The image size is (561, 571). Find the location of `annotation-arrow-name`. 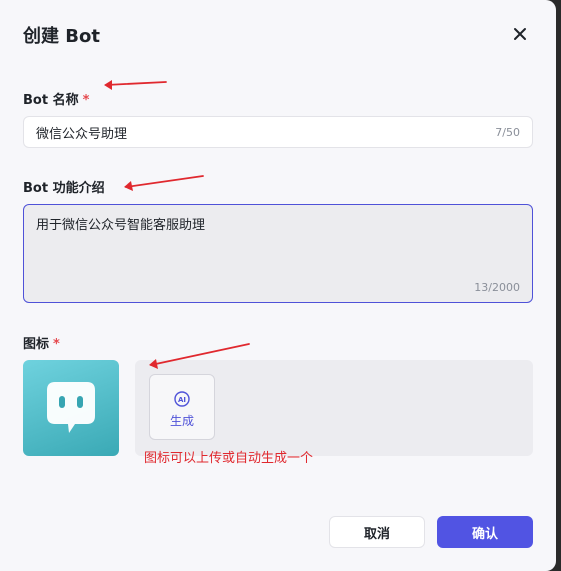

annotation-arrow-name is located at coordinates (136, 83).